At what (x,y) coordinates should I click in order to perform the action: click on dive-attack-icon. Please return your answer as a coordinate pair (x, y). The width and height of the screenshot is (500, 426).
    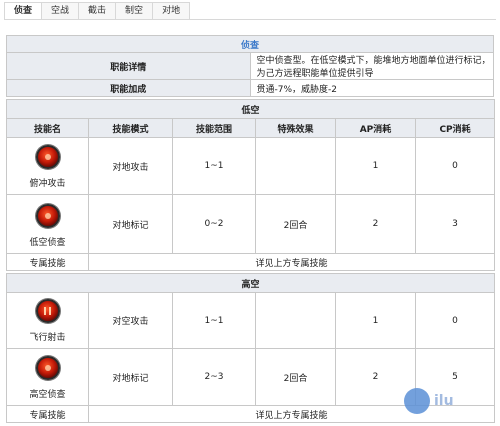
    Looking at the image, I should click on (47, 157).